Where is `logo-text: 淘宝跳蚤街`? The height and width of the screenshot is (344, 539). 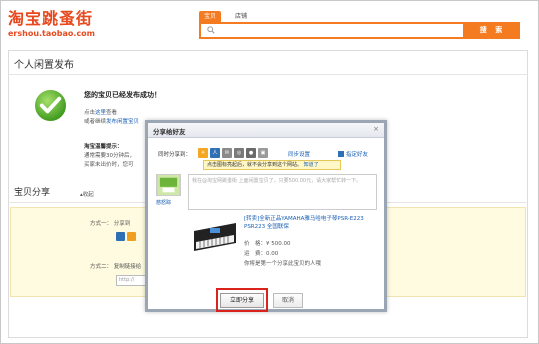
logo-text: 淘宝跳蚤街 is located at coordinates (51, 18).